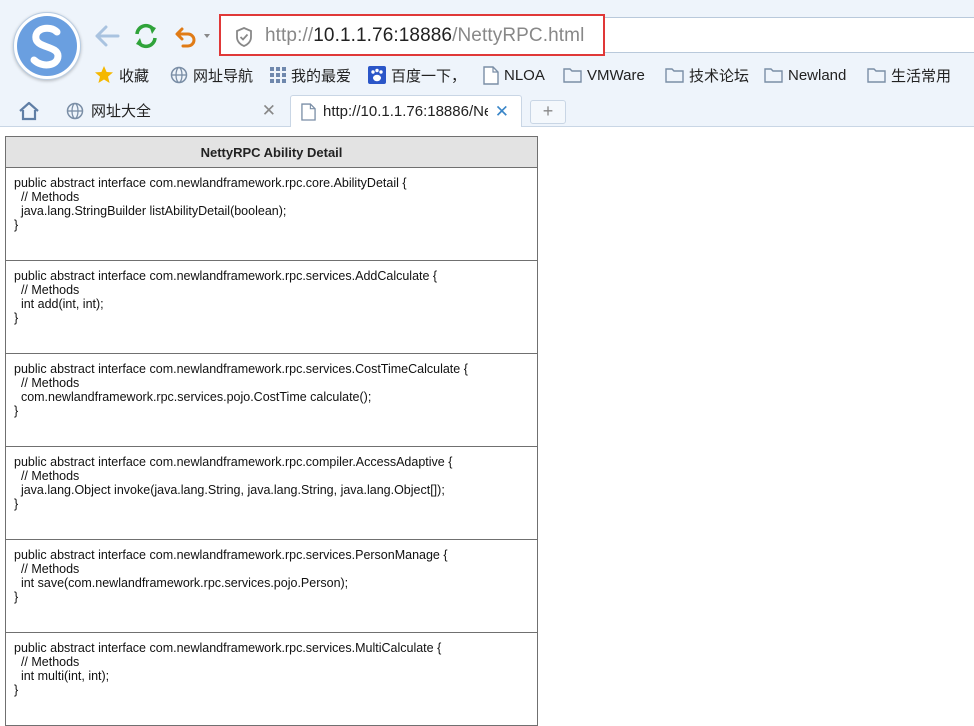 The image size is (974, 726). What do you see at coordinates (271, 152) in the screenshot?
I see `table-title: NettyRPC Ability Detail` at bounding box center [271, 152].